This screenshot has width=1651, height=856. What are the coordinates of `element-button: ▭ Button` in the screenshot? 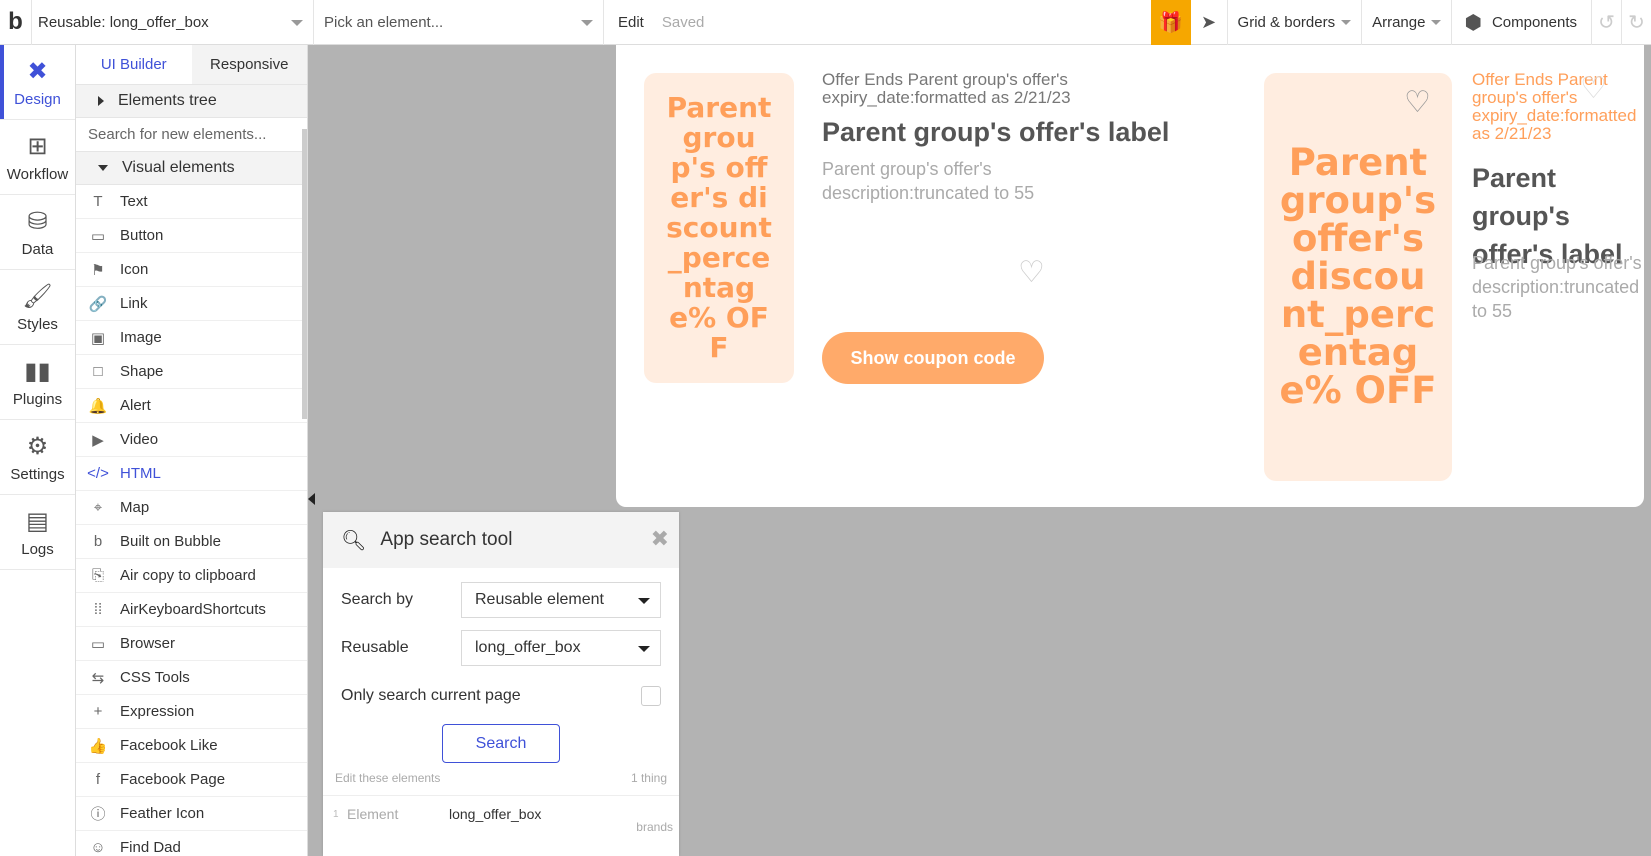 It's located at (191, 236).